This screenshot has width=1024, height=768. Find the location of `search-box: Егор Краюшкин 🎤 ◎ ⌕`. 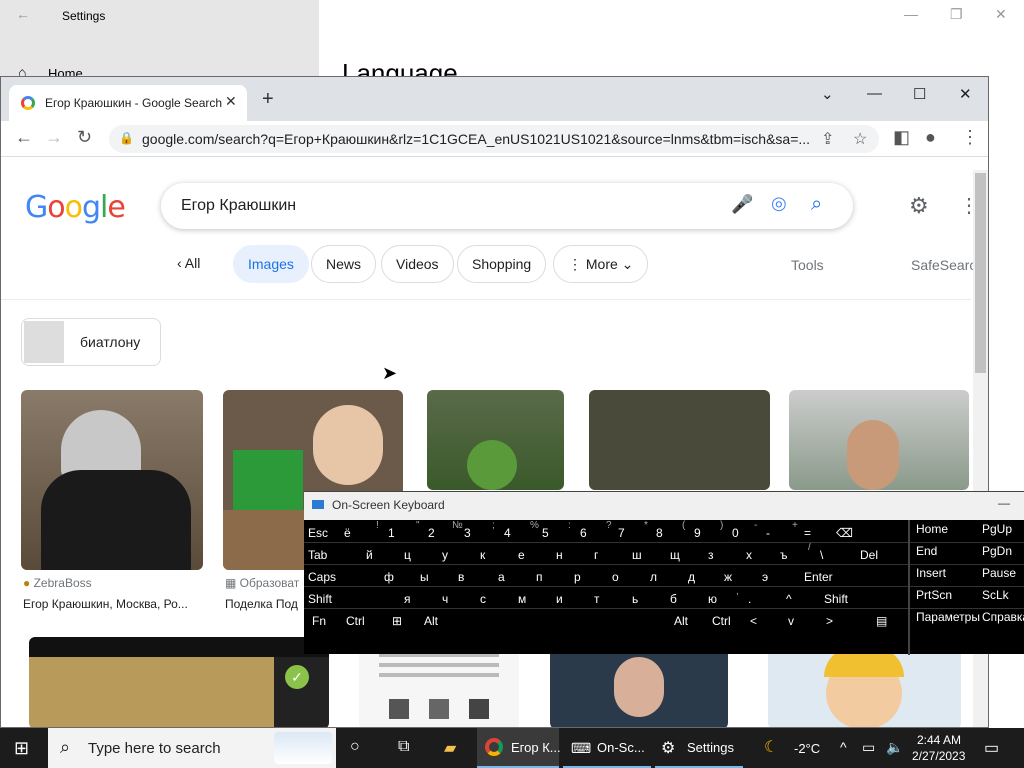

search-box: Егор Краюшкин 🎤 ◎ ⌕ is located at coordinates (507, 206).